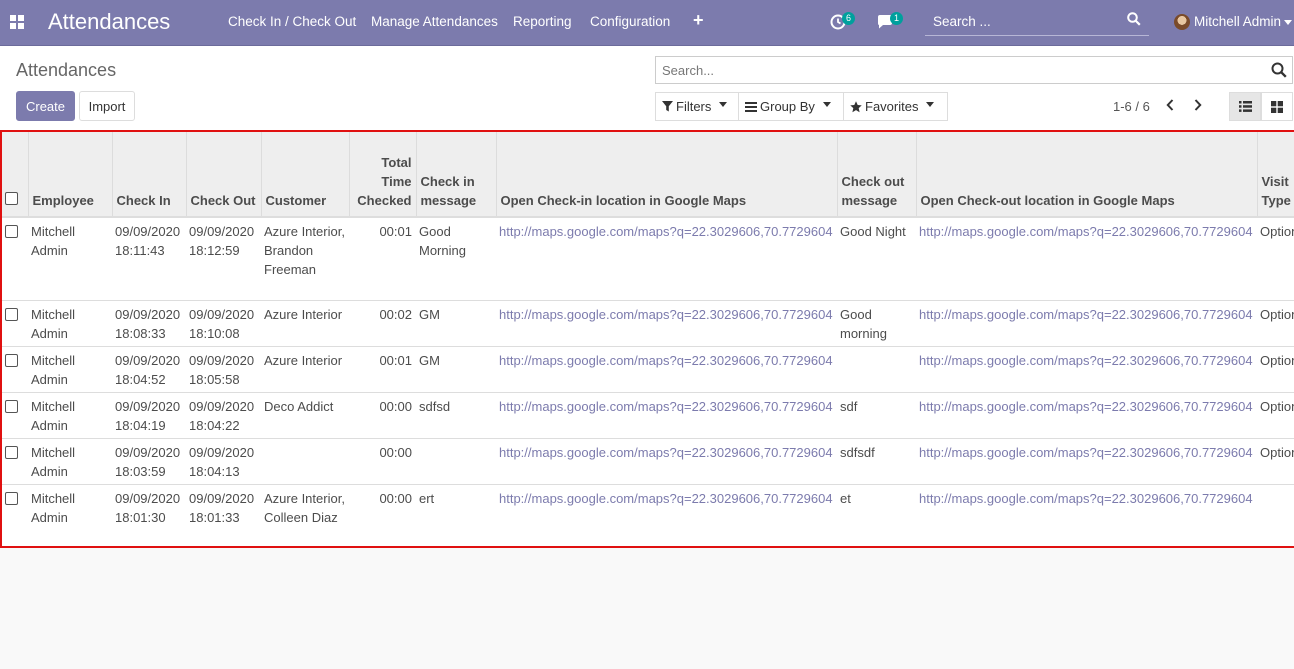 The height and width of the screenshot is (669, 1294). I want to click on plus-icon: +, so click(698, 20).